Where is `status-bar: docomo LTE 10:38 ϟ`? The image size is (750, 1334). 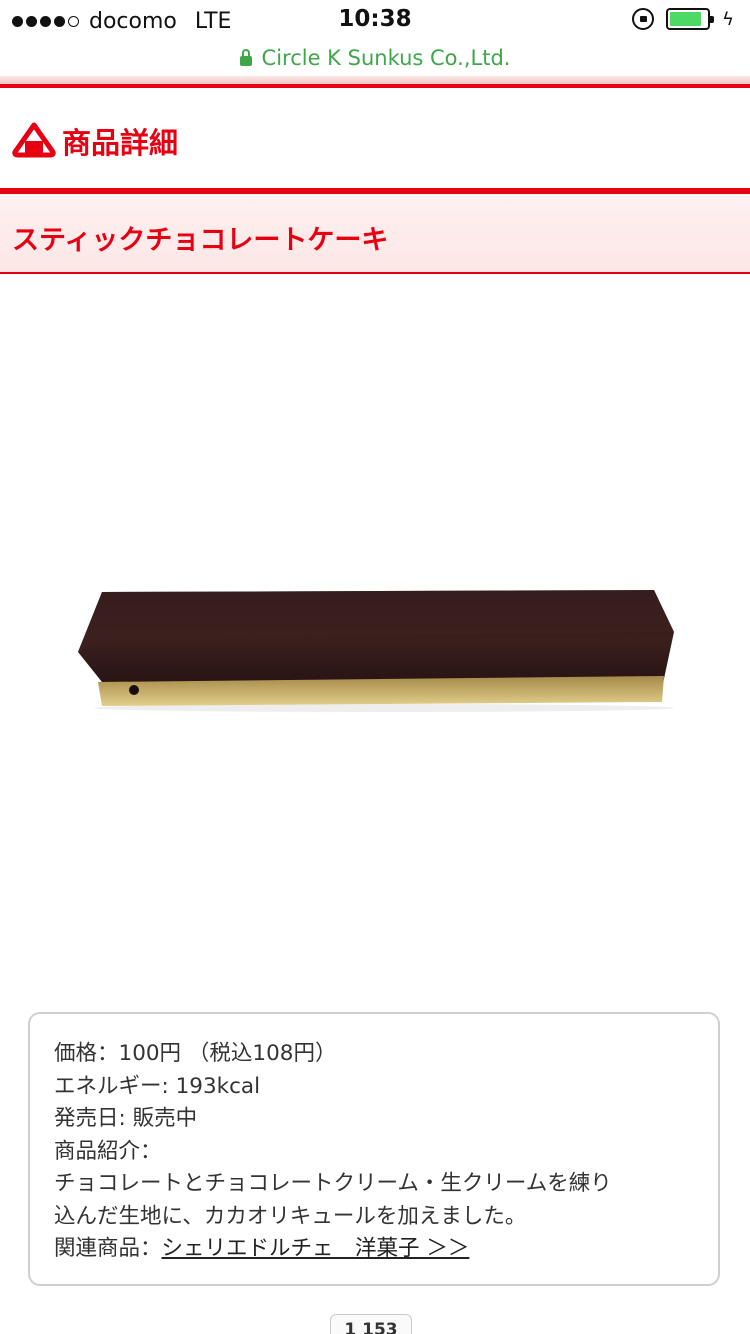
status-bar: docomo LTE 10:38 ϟ is located at coordinates (375, 20).